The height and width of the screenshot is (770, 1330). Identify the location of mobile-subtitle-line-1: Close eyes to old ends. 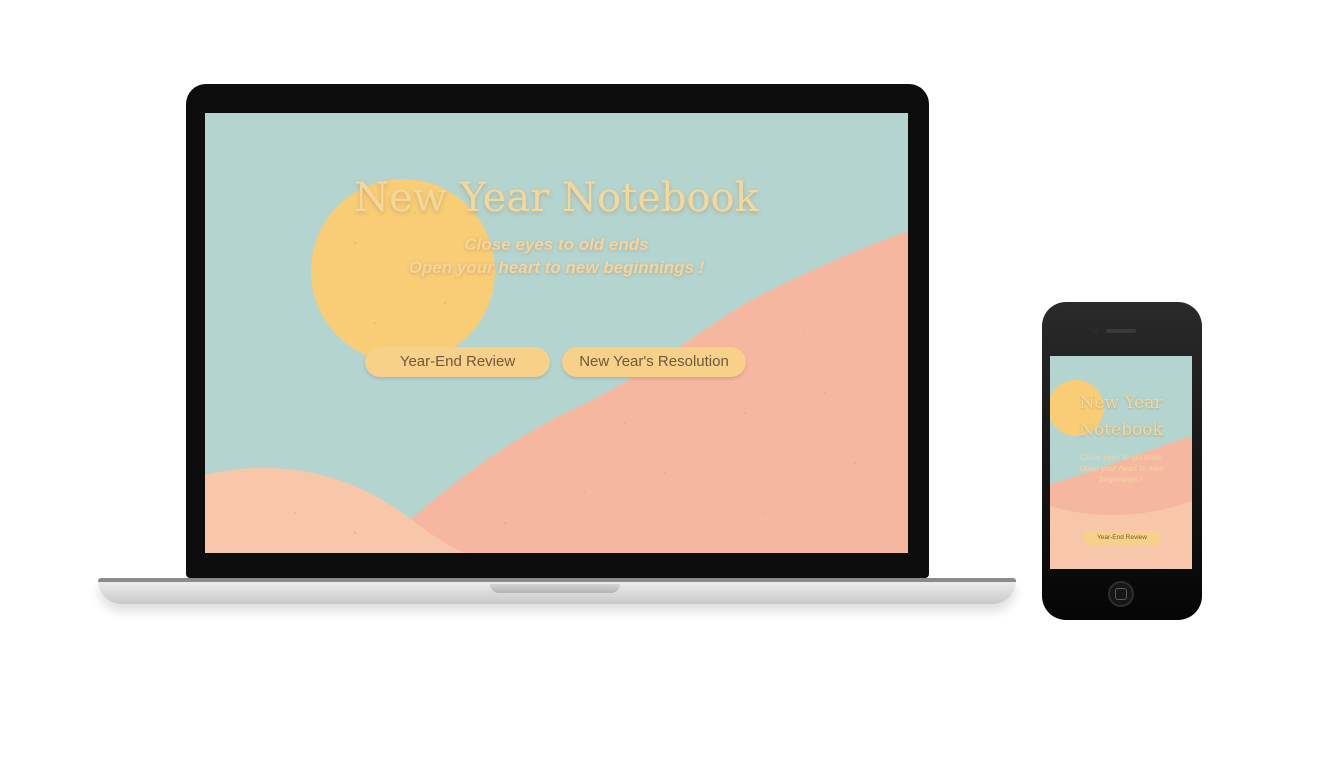
(1121, 457).